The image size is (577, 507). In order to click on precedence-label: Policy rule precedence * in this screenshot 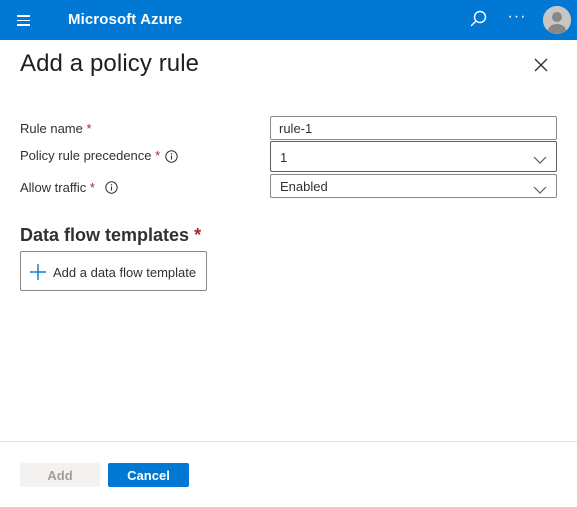, I will do `click(90, 155)`.